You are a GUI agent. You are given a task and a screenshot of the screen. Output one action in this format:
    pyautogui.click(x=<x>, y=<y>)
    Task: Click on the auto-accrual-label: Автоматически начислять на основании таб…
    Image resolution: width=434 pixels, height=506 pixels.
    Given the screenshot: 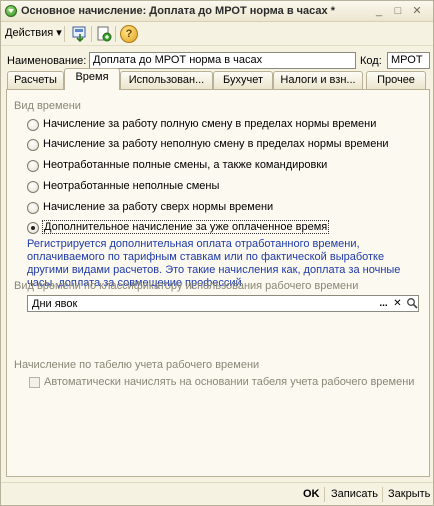 What is the action you would take?
    pyautogui.click(x=229, y=382)
    